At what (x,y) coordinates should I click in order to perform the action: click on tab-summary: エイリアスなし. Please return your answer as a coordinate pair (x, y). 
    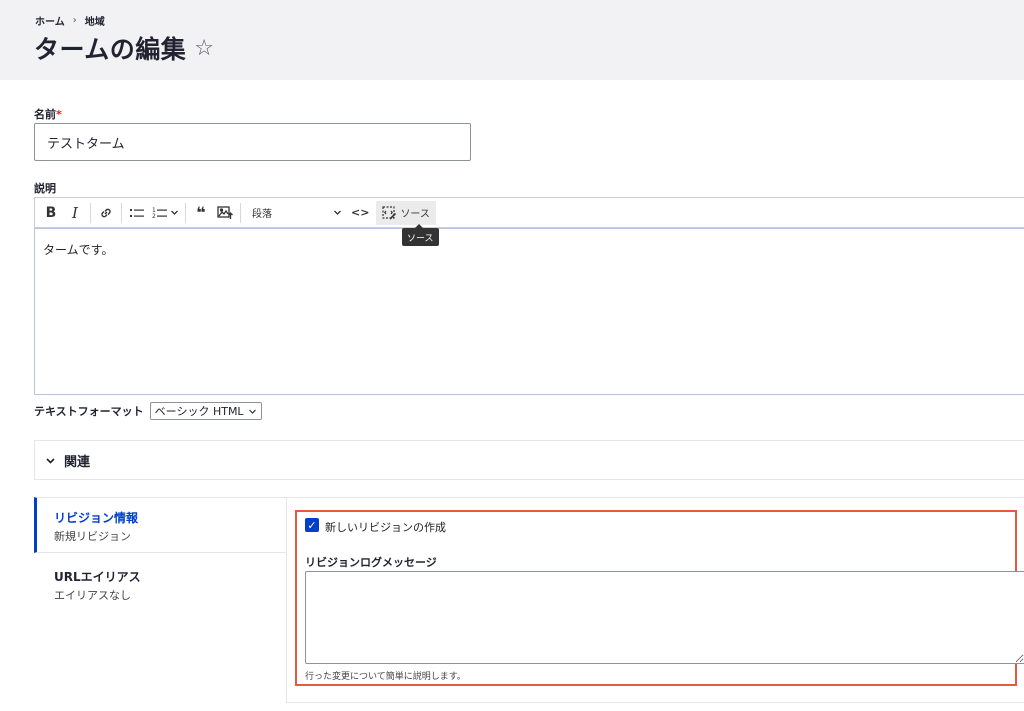
    Looking at the image, I should click on (92, 595).